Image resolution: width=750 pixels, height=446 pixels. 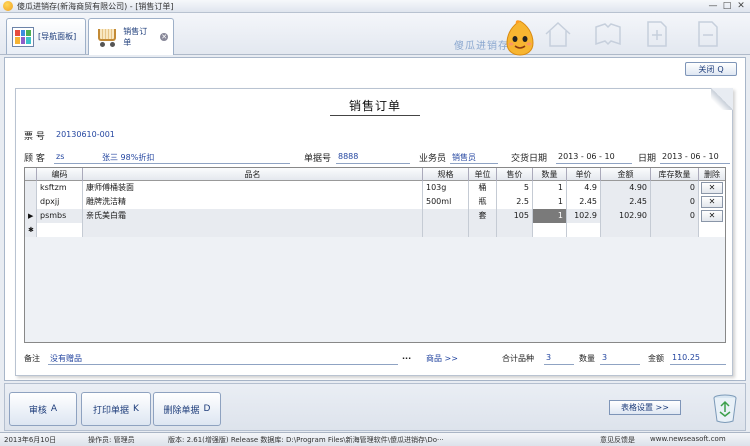 I want to click on maximize-button: □, so click(x=727, y=6).